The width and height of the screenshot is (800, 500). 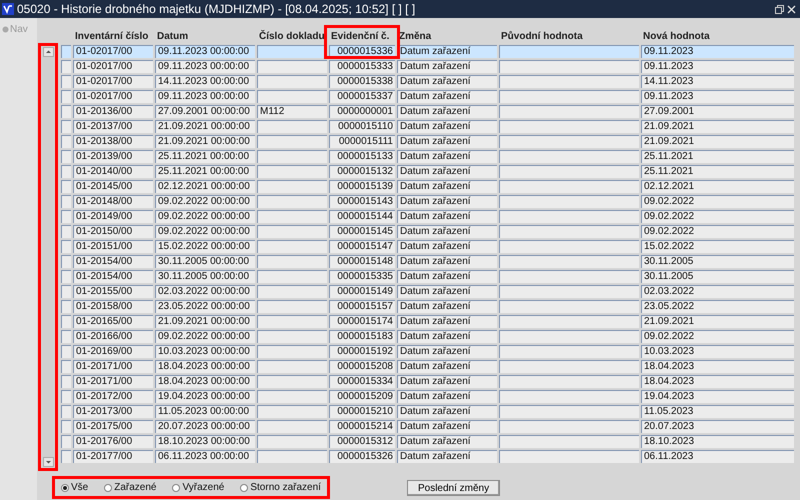 What do you see at coordinates (362, 411) in the screenshot?
I see `table-cell: 0000015210` at bounding box center [362, 411].